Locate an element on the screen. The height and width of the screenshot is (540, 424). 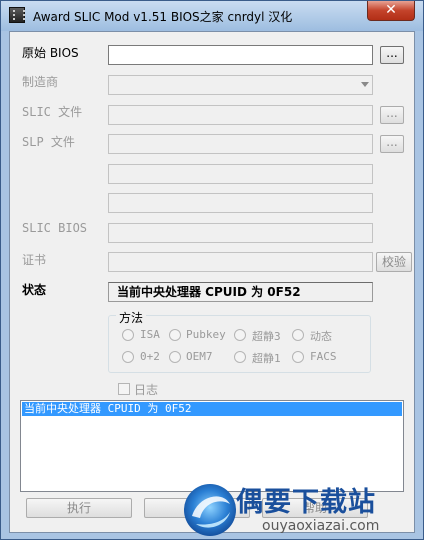
radio-pubkey is located at coordinates (175, 335).